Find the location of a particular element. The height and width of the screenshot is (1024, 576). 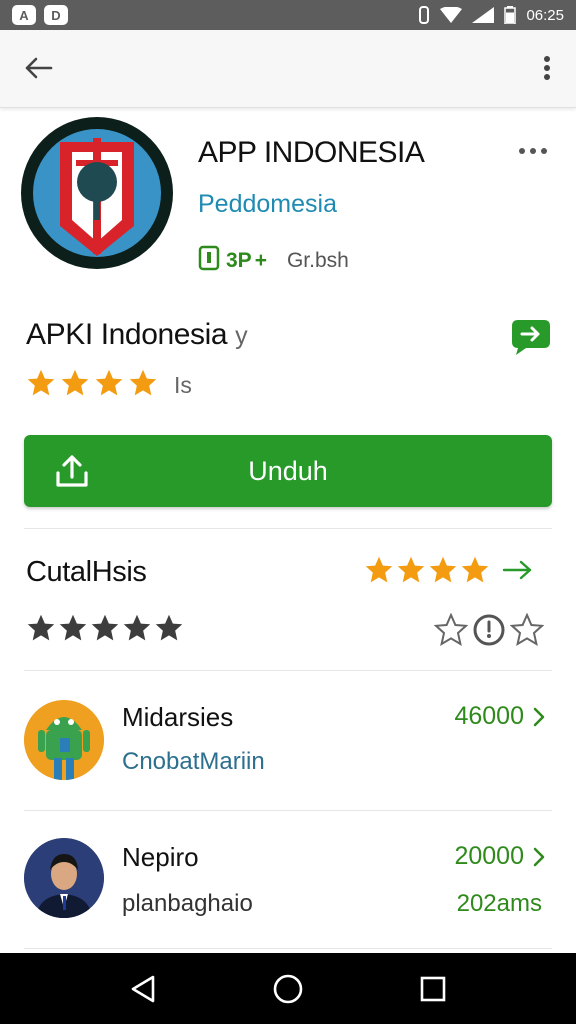

home-circle-icon is located at coordinates (288, 988).